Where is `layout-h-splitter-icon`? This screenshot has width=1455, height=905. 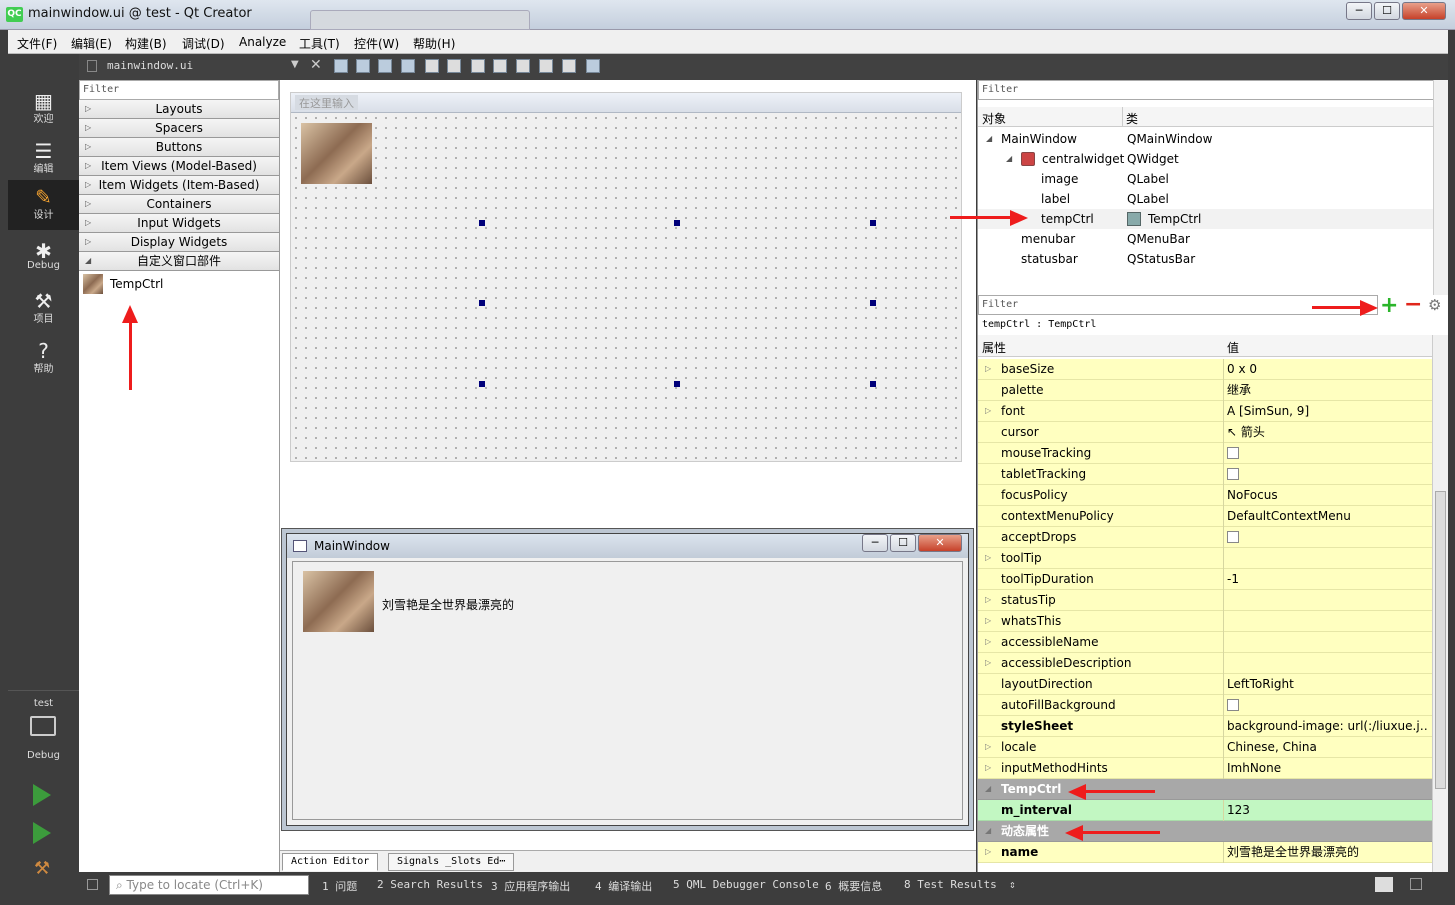
layout-h-splitter-icon is located at coordinates (478, 66).